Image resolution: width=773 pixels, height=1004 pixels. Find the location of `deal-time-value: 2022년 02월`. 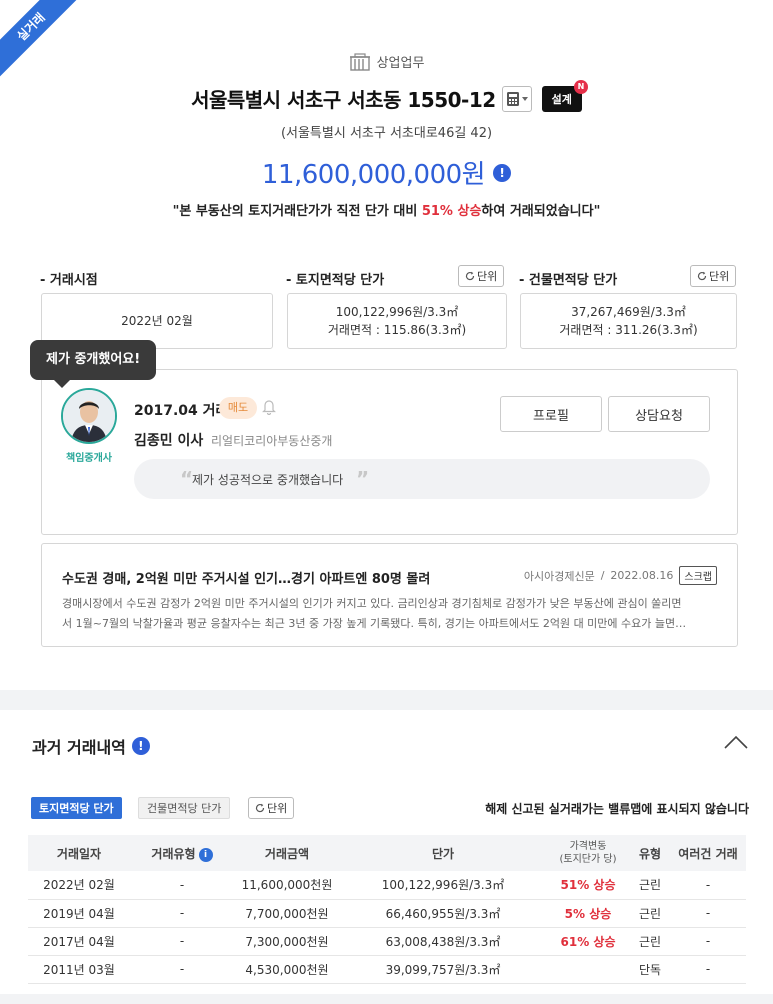

deal-time-value: 2022년 02월 is located at coordinates (157, 321).